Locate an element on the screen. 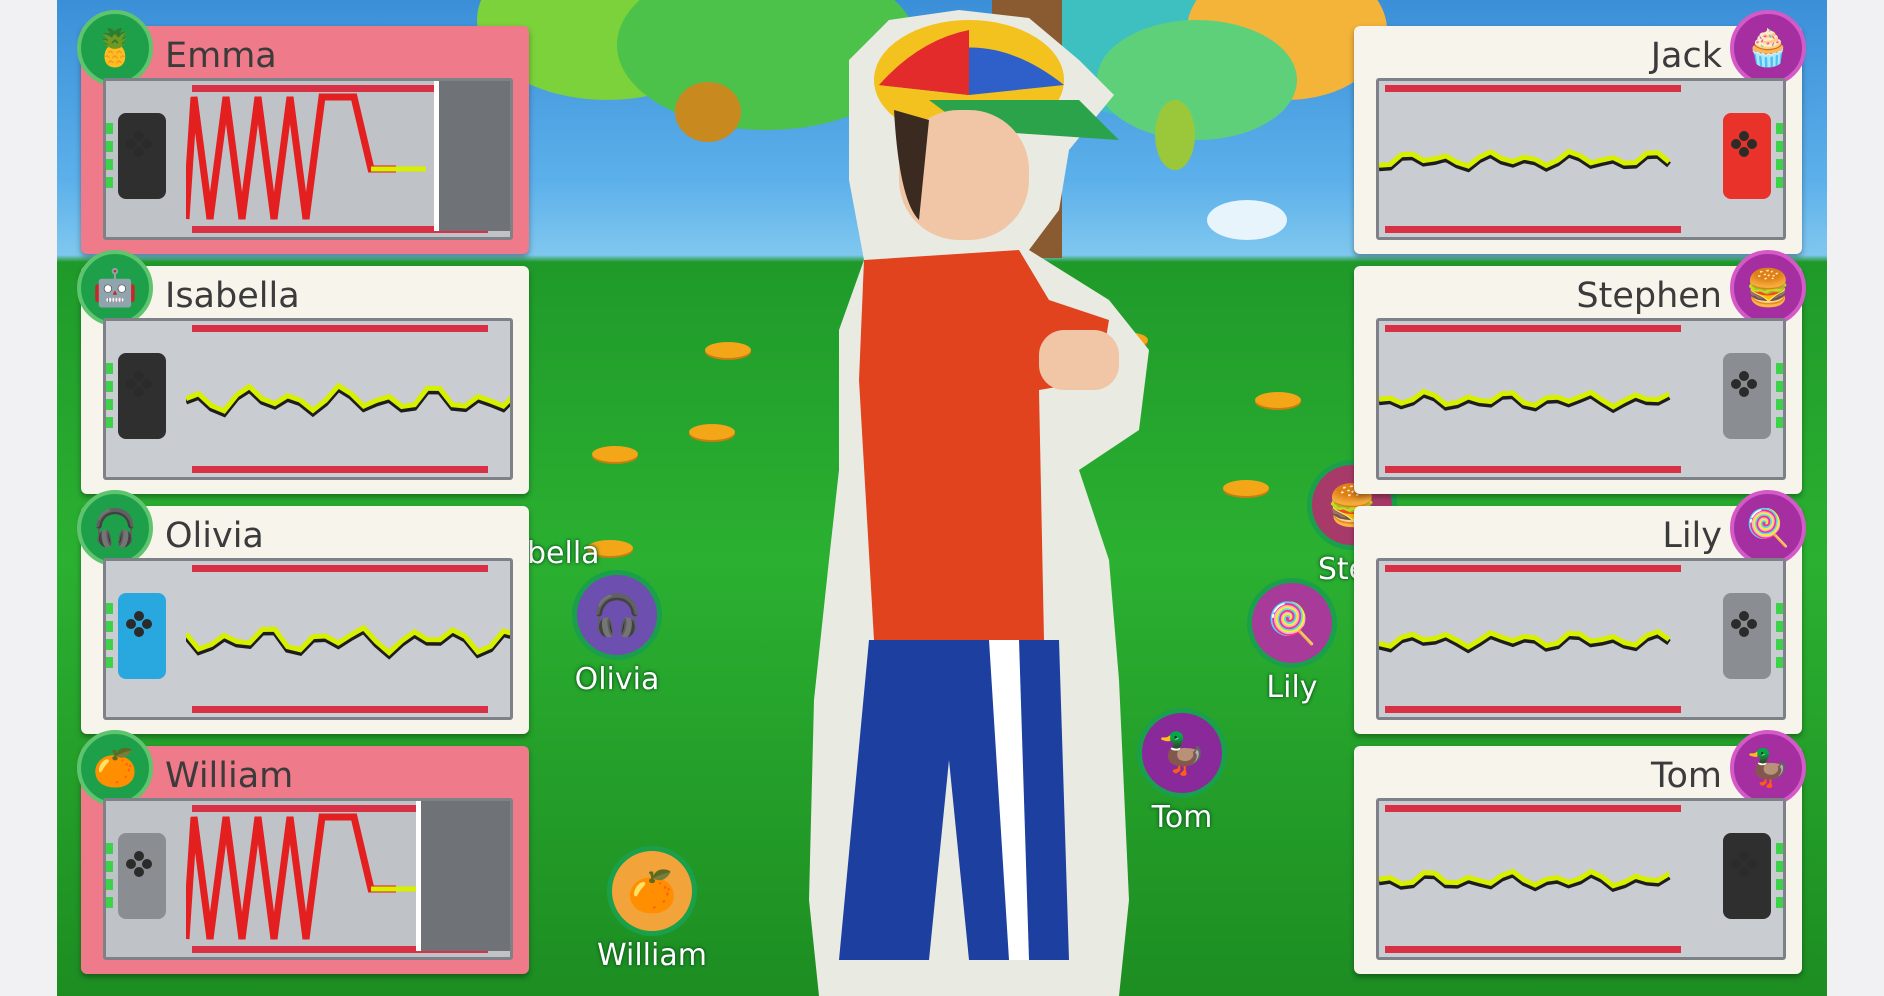  rubber-duck-icon: 🦆 is located at coordinates (1768, 768).